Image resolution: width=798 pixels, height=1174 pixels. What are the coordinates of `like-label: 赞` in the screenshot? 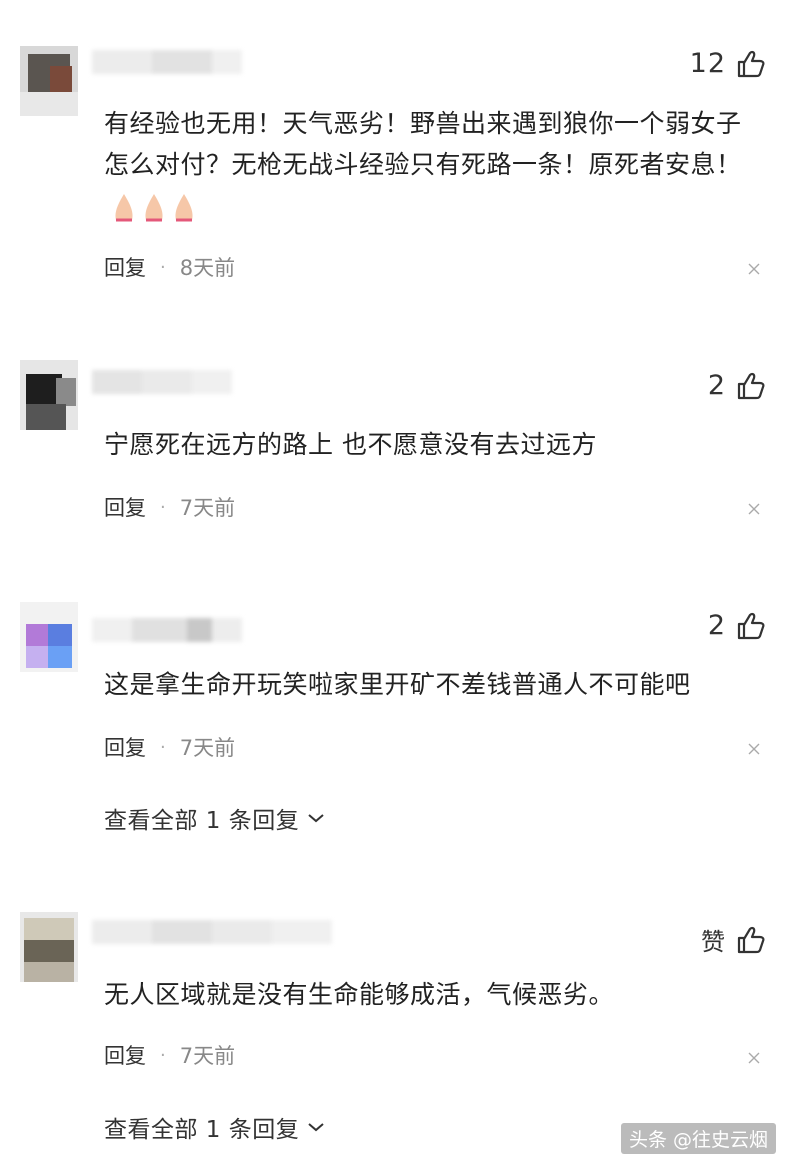 It's located at (713, 942).